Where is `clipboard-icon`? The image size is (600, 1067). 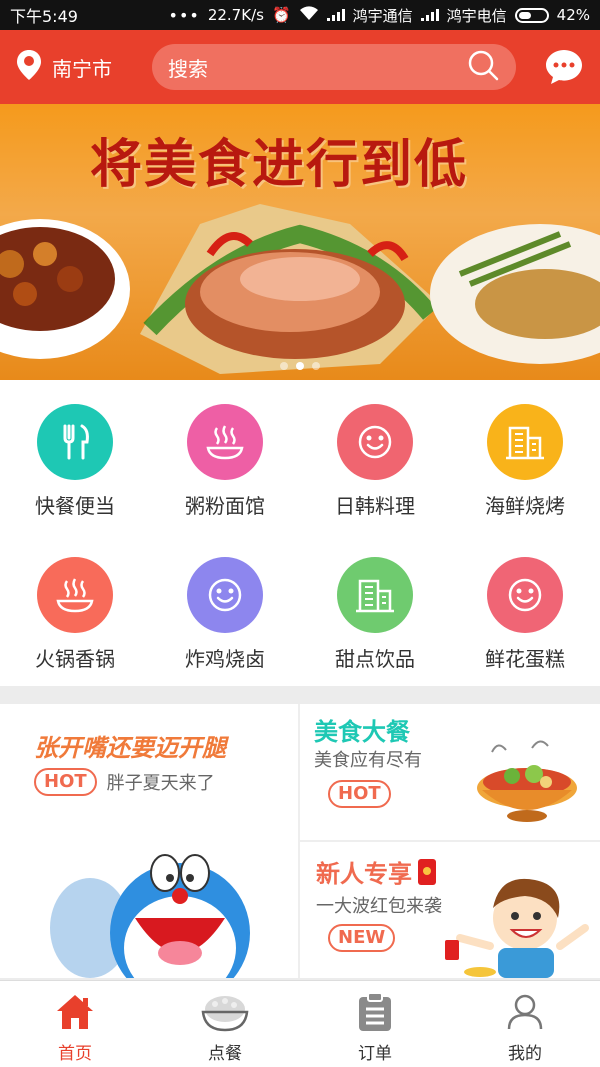
clipboard-icon is located at coordinates (375, 1012).